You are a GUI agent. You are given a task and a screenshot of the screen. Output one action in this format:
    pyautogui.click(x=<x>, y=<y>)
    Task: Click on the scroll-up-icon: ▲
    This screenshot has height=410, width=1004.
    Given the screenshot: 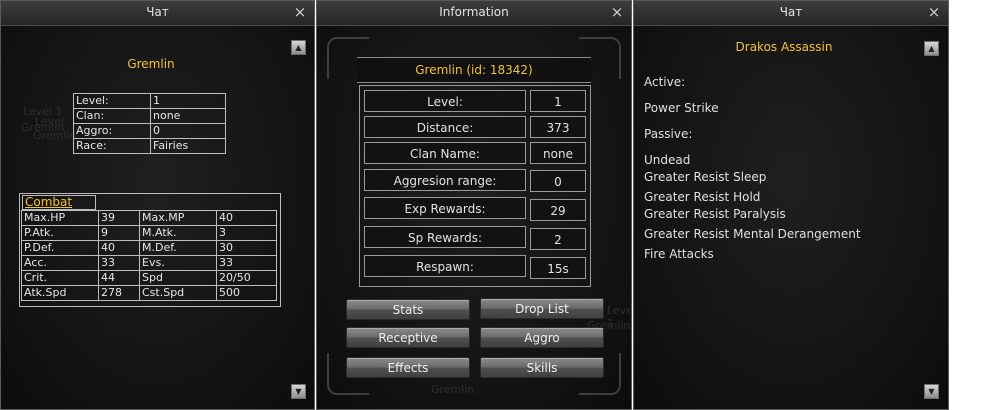 What is the action you would take?
    pyautogui.click(x=298, y=47)
    